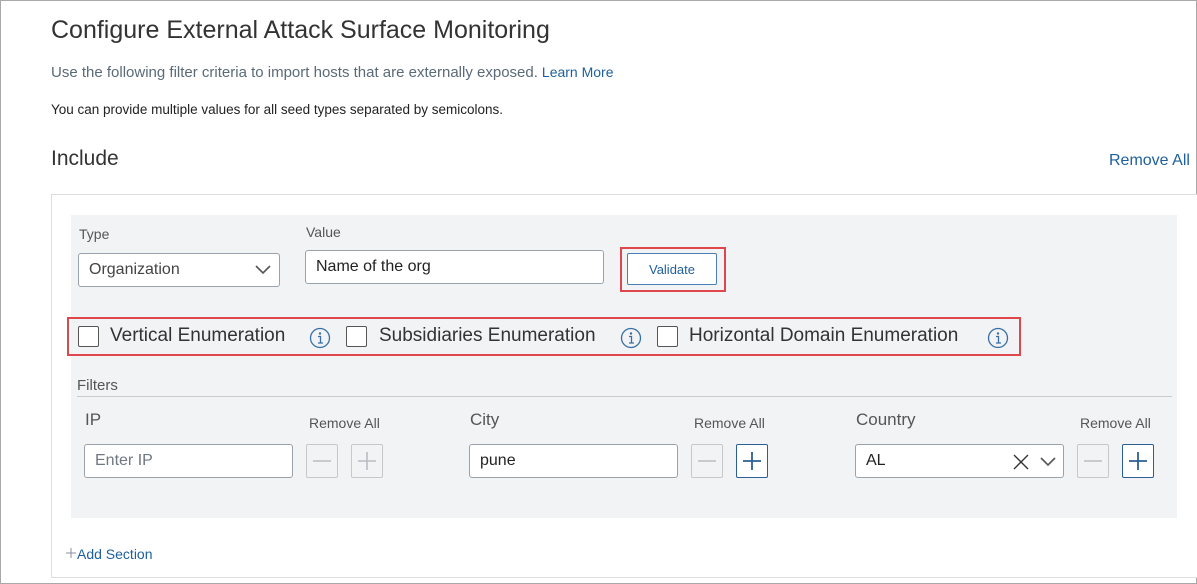 This screenshot has width=1197, height=584. I want to click on horizontal-domain-enumeration-label: Horizontal Domain Enumeration, so click(824, 335).